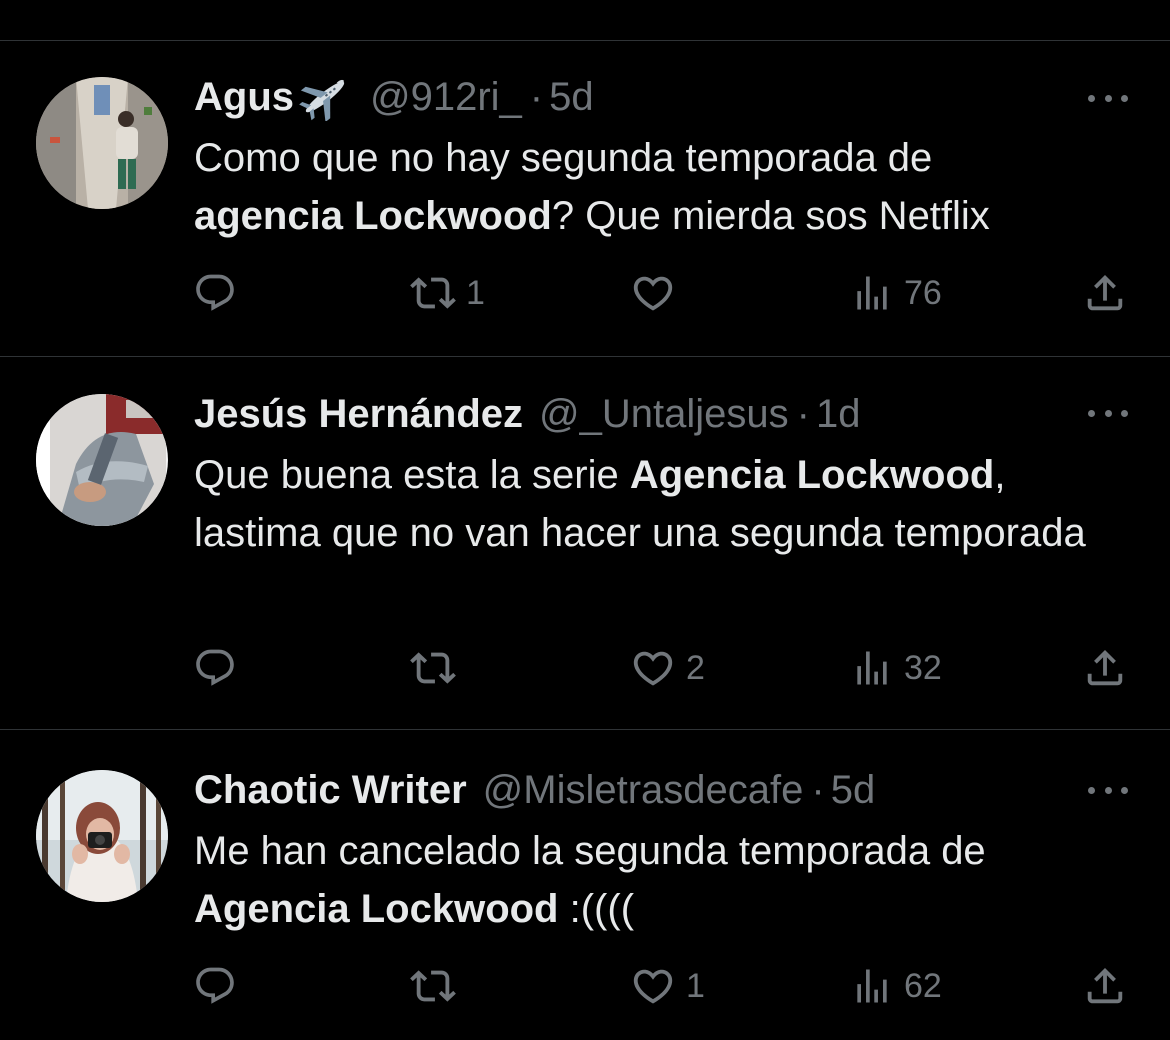 The image size is (1170, 1040). I want to click on tweet-text-part: Que buena esta la serie, so click(412, 475).